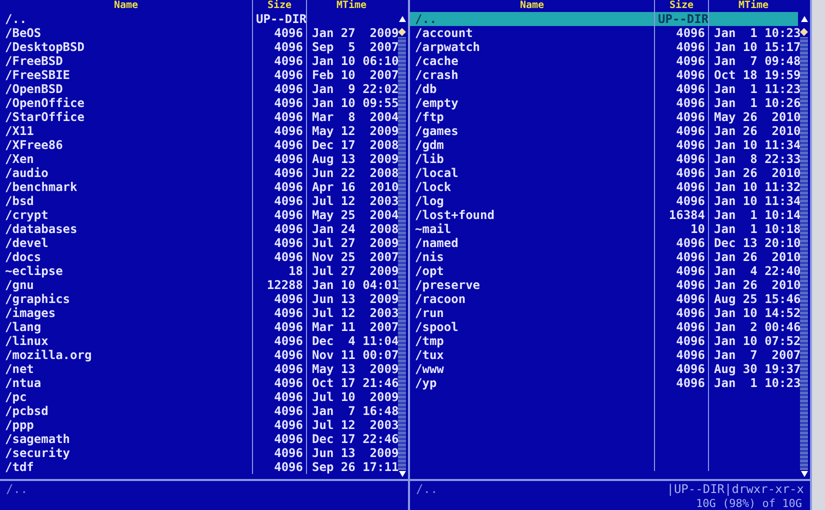 Image resolution: width=825 pixels, height=510 pixels. I want to click on file-name: /tmp, so click(429, 341).